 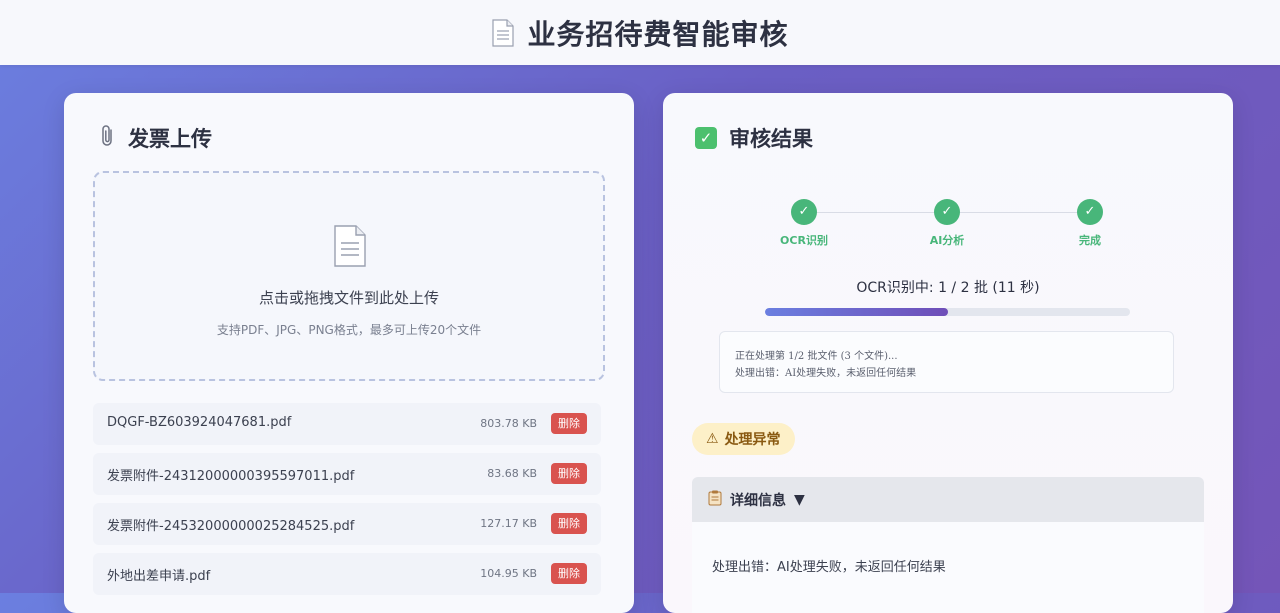 I want to click on file-row: DQGF-BZ603924047681.pdf 803.78 KB 删除, so click(x=347, y=424).